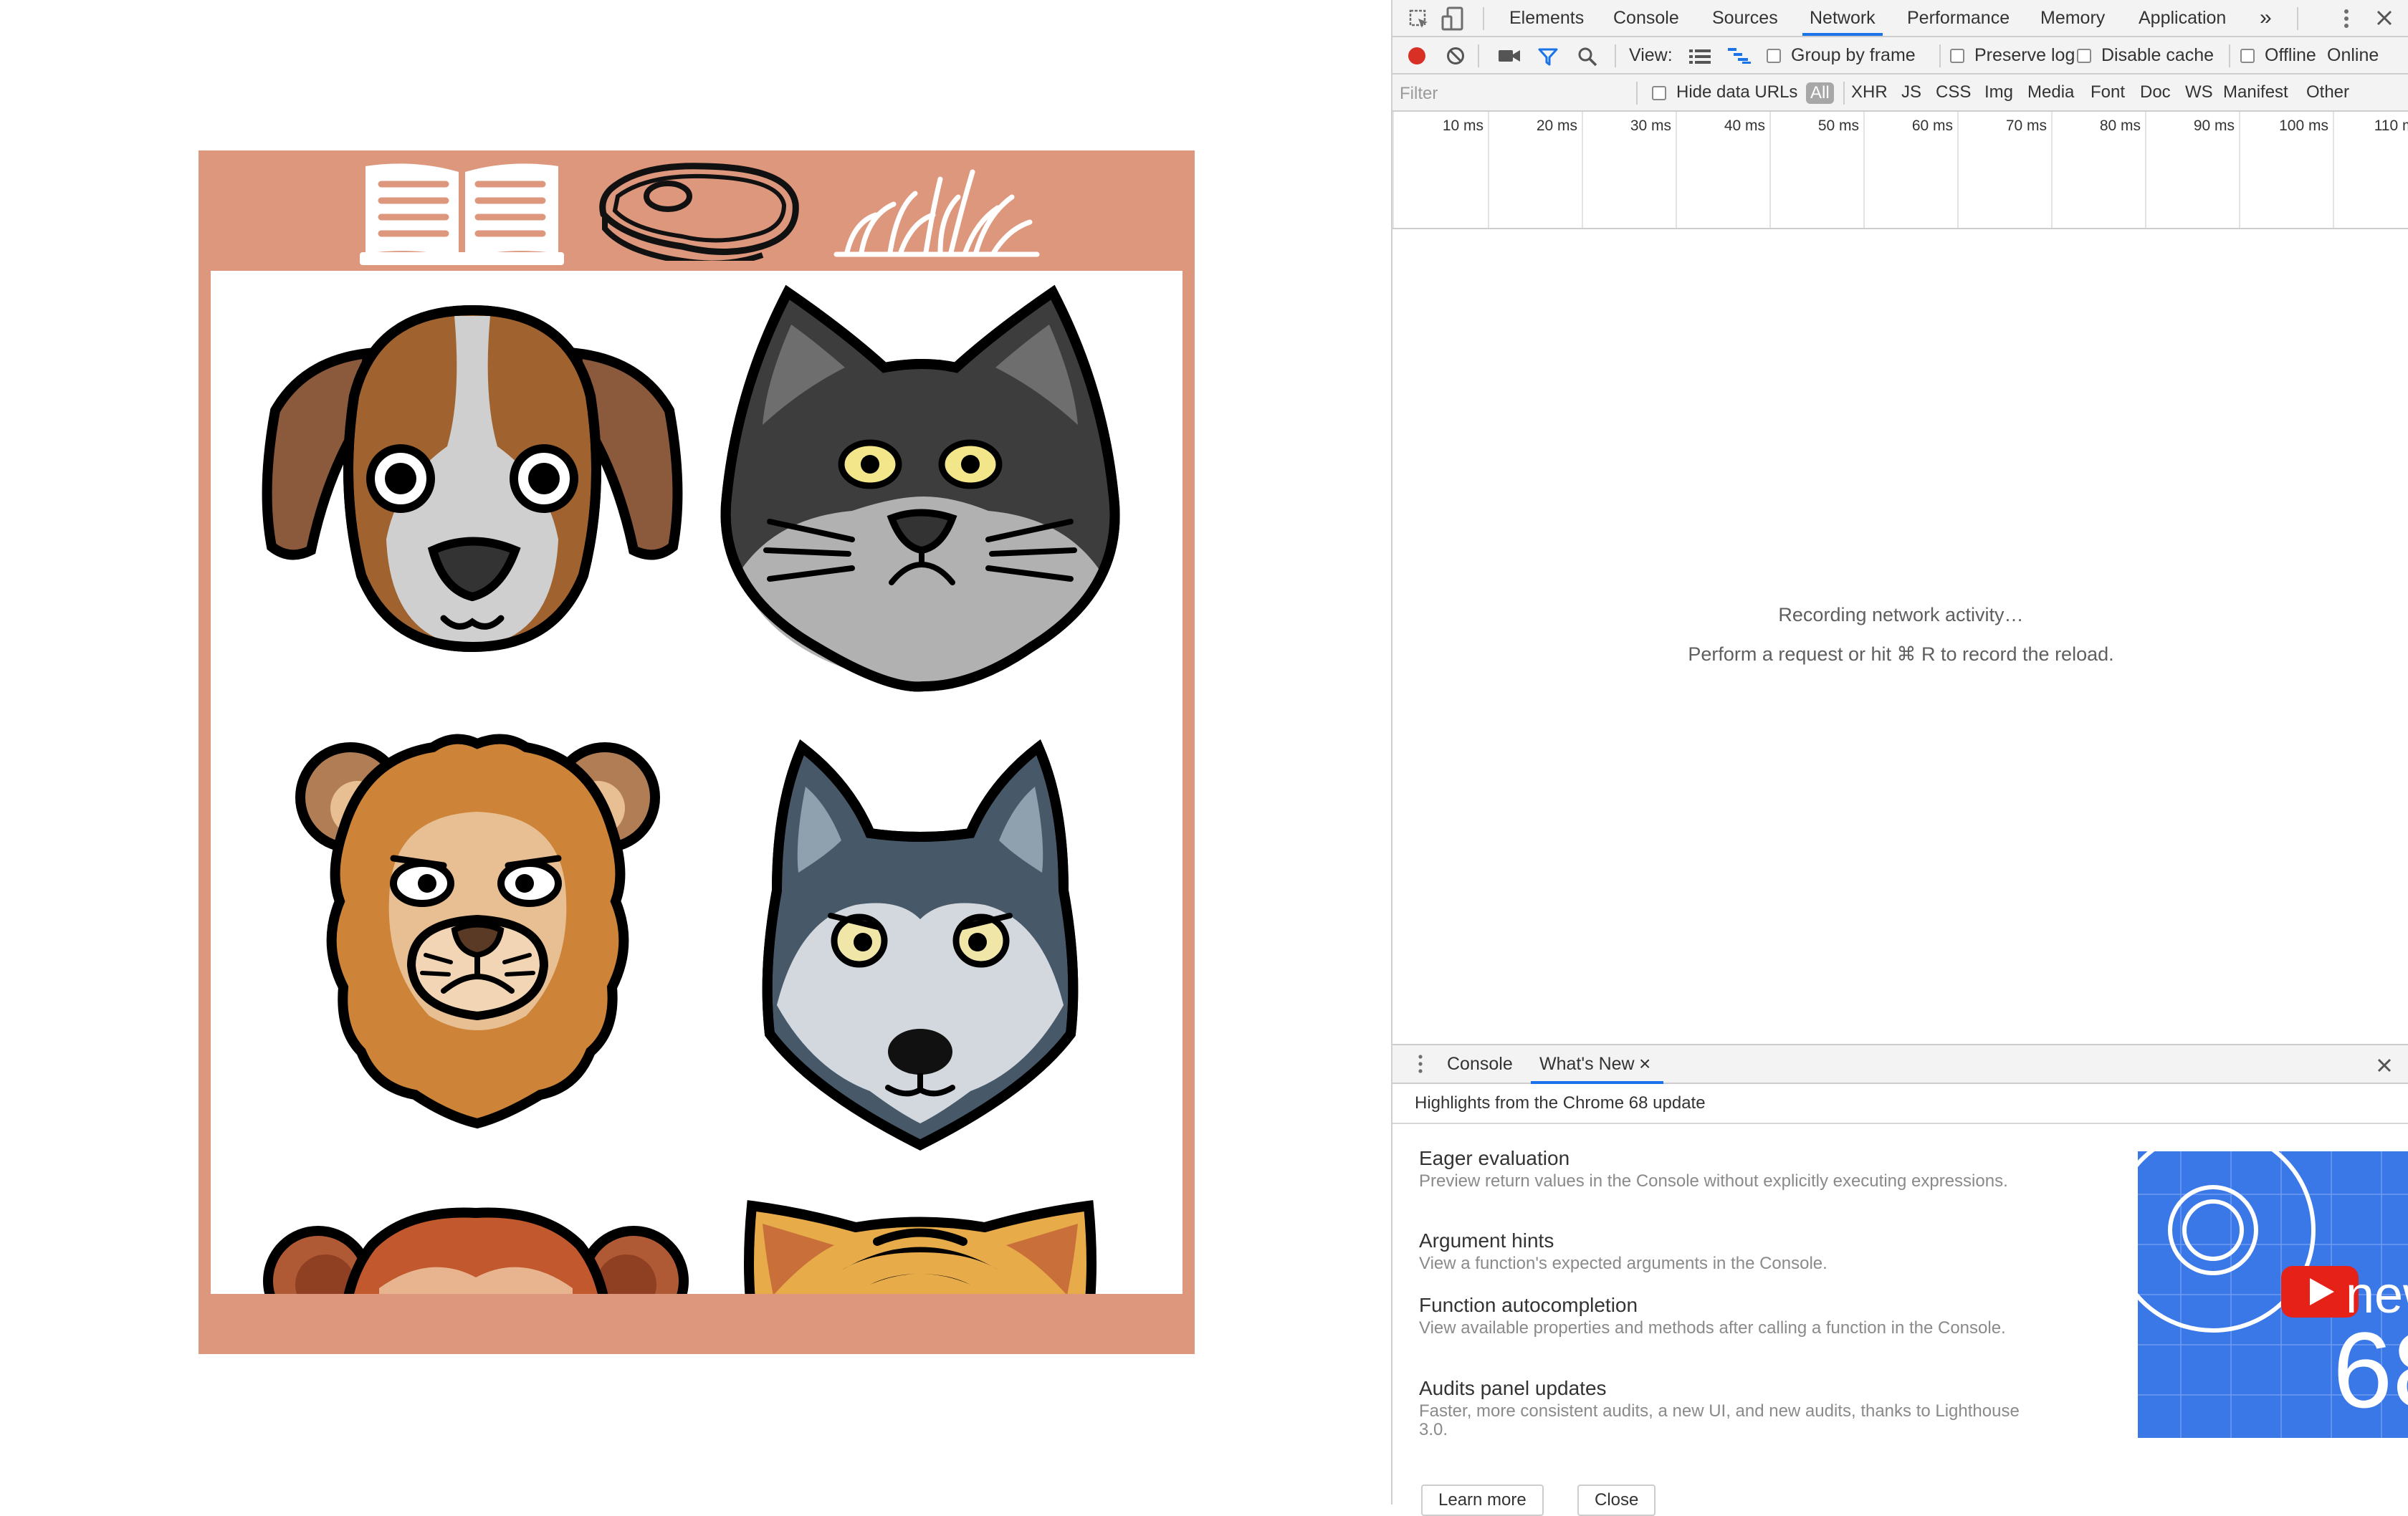 The image size is (2408, 1516). Describe the element at coordinates (2384, 20) in the screenshot. I see `close-icon` at that location.